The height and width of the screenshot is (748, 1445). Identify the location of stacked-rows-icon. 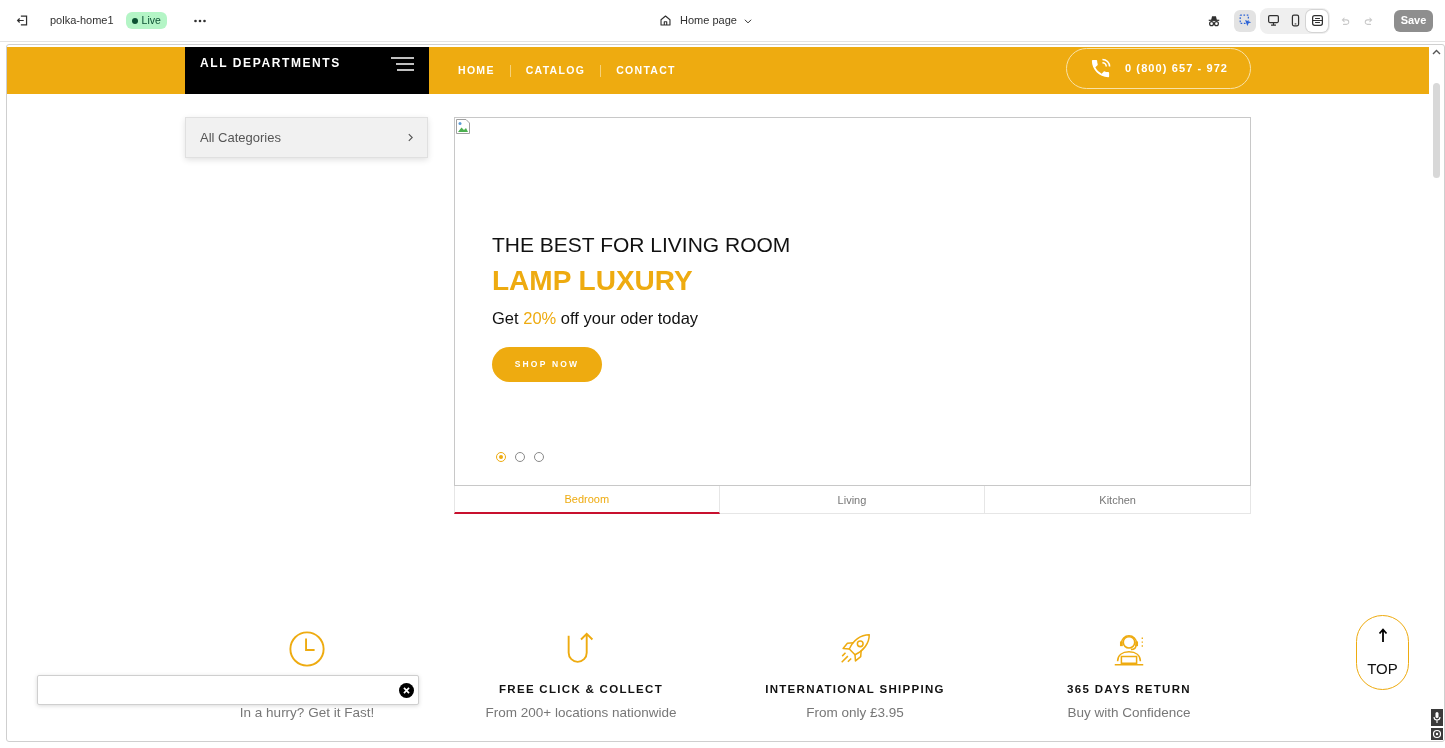
(1317, 20).